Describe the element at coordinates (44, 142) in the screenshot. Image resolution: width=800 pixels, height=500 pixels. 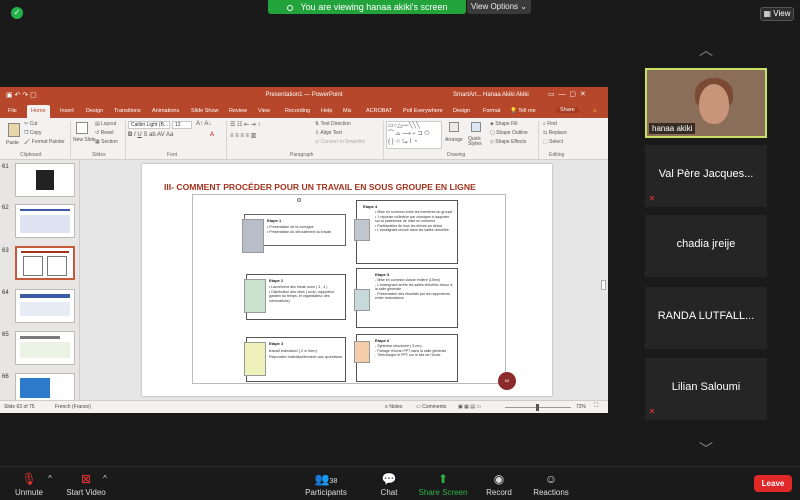
I see `format-painter-button: 🖌 Format Painter` at that location.